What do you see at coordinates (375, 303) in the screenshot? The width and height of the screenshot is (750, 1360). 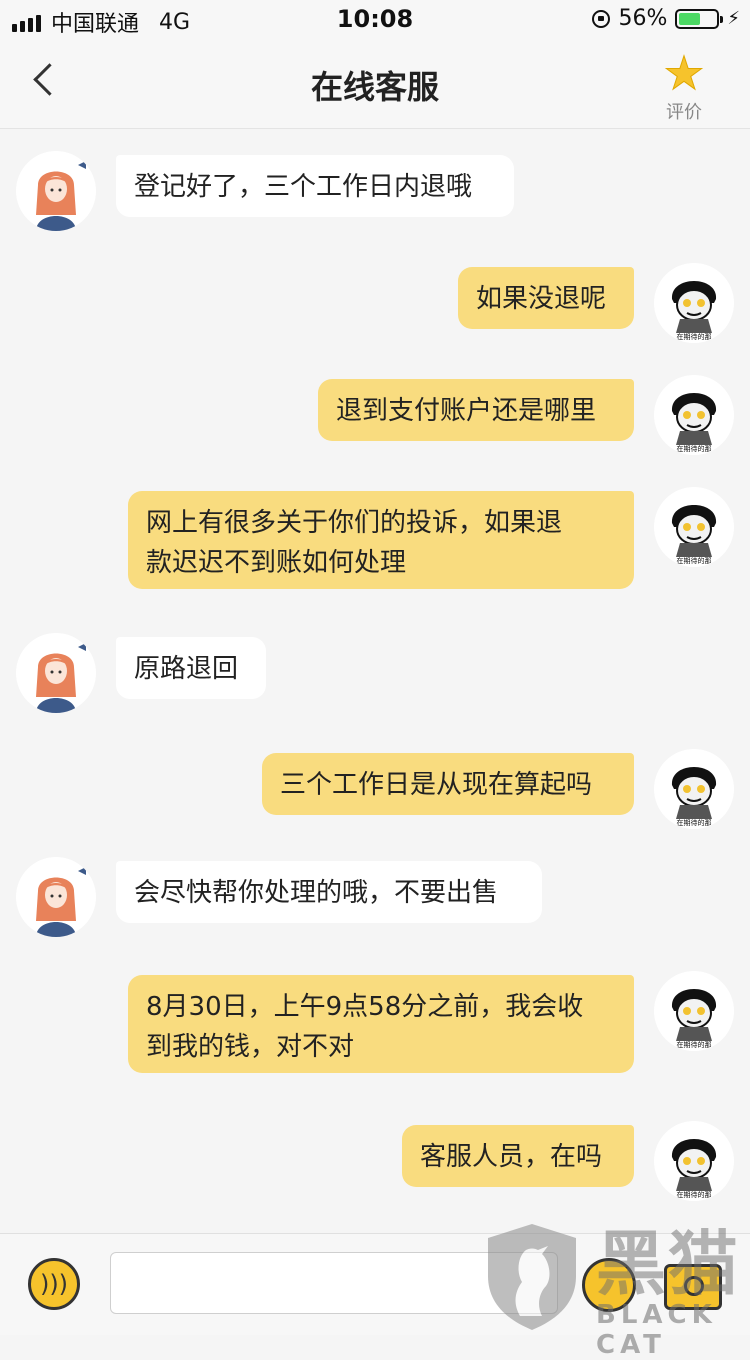 I see `user-message: 在期待的那 如果没退呢` at bounding box center [375, 303].